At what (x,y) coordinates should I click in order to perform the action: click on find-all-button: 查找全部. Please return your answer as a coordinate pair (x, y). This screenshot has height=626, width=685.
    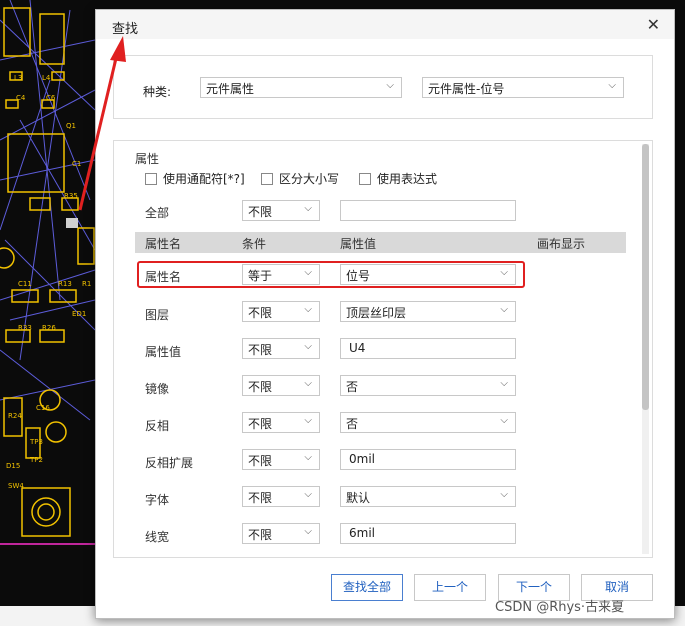
    Looking at the image, I should click on (367, 587).